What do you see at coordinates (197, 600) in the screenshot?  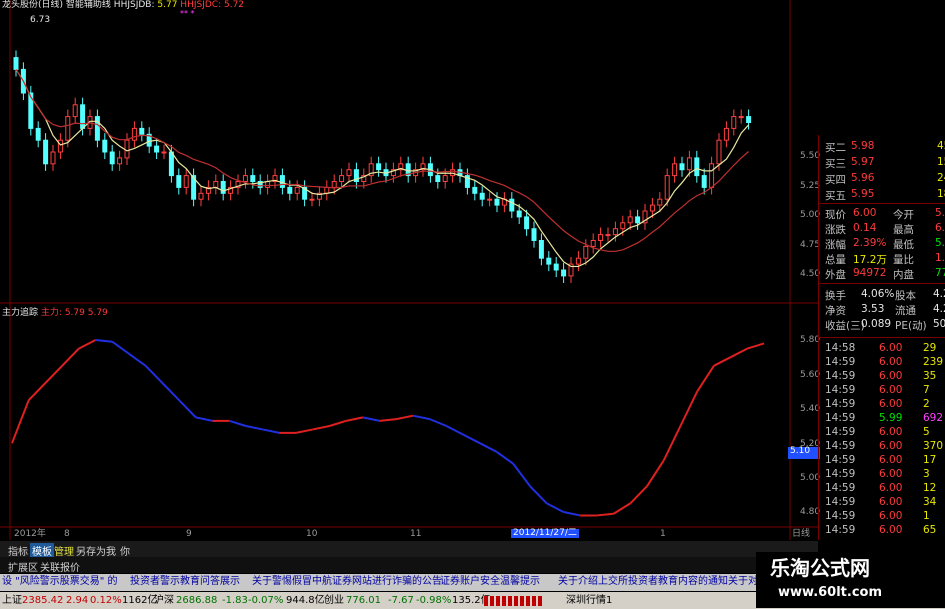 I see `hs-value: 2686.88` at bounding box center [197, 600].